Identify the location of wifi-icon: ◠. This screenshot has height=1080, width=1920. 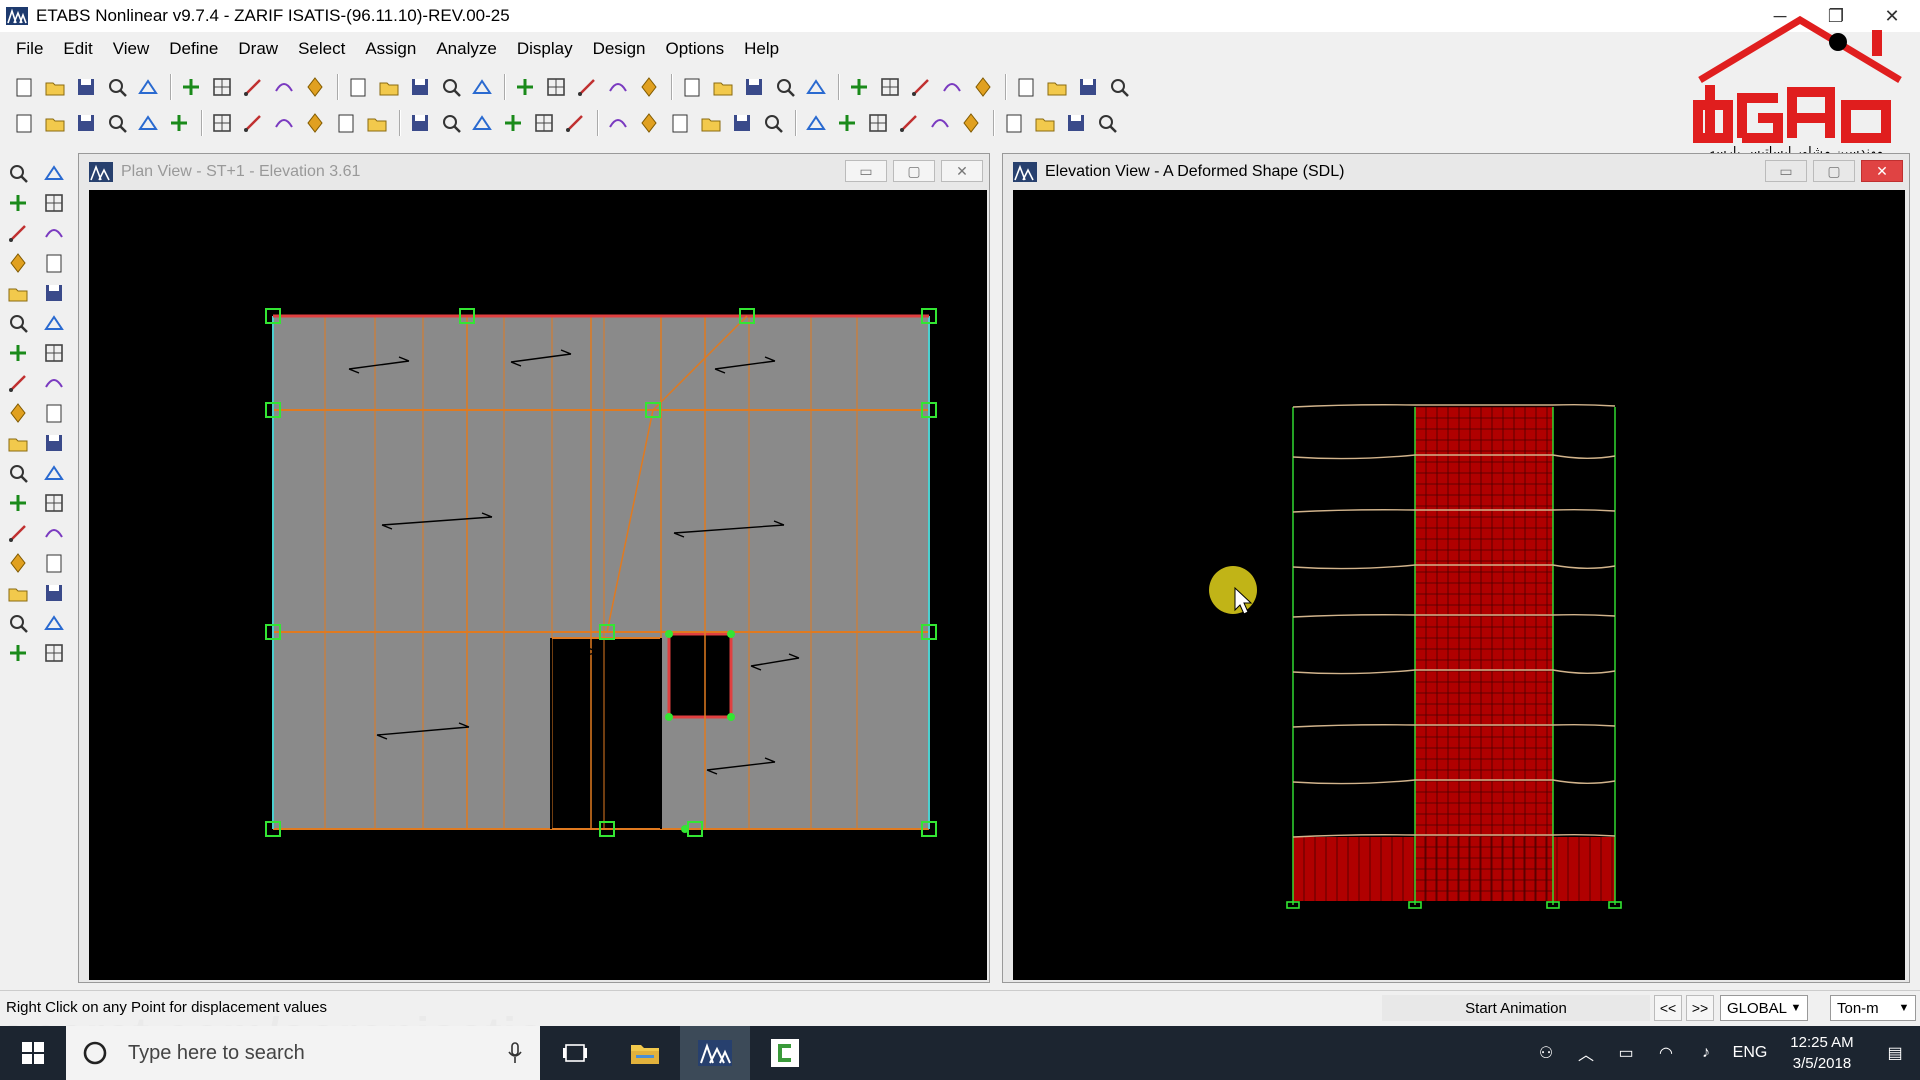
(1666, 1053).